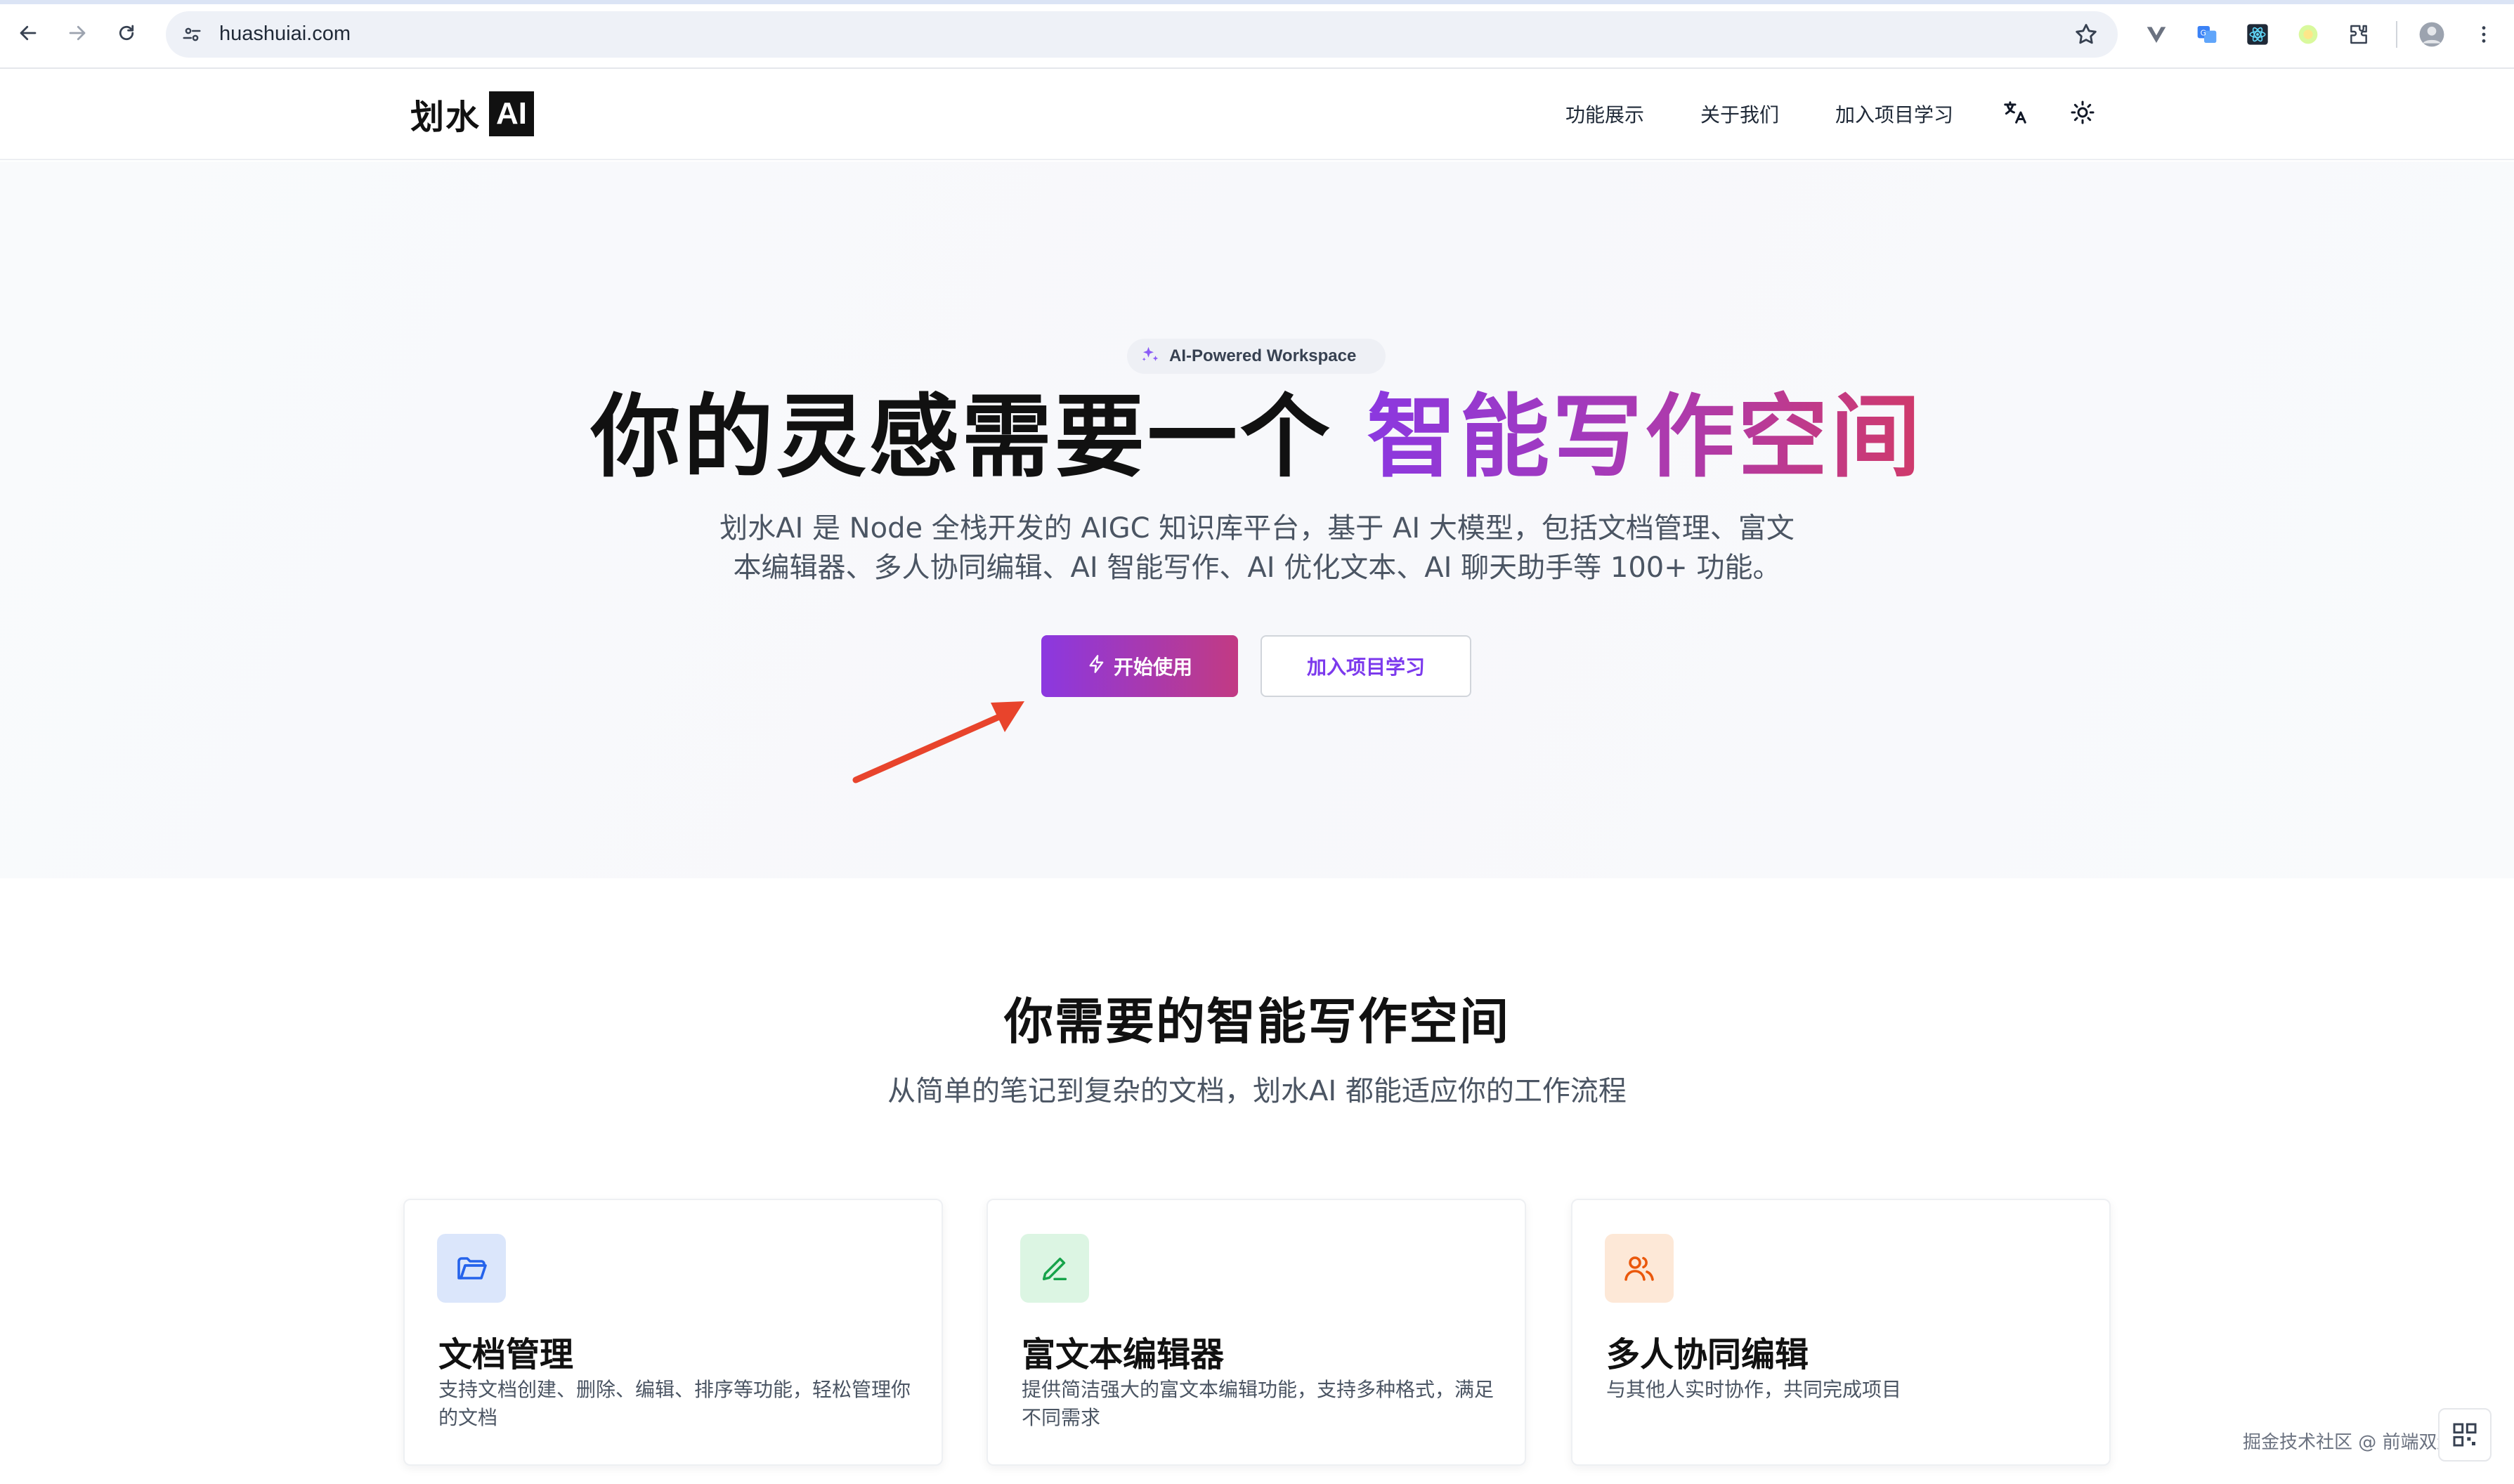 The height and width of the screenshot is (1484, 2514). I want to click on lightning-icon, so click(1097, 666).